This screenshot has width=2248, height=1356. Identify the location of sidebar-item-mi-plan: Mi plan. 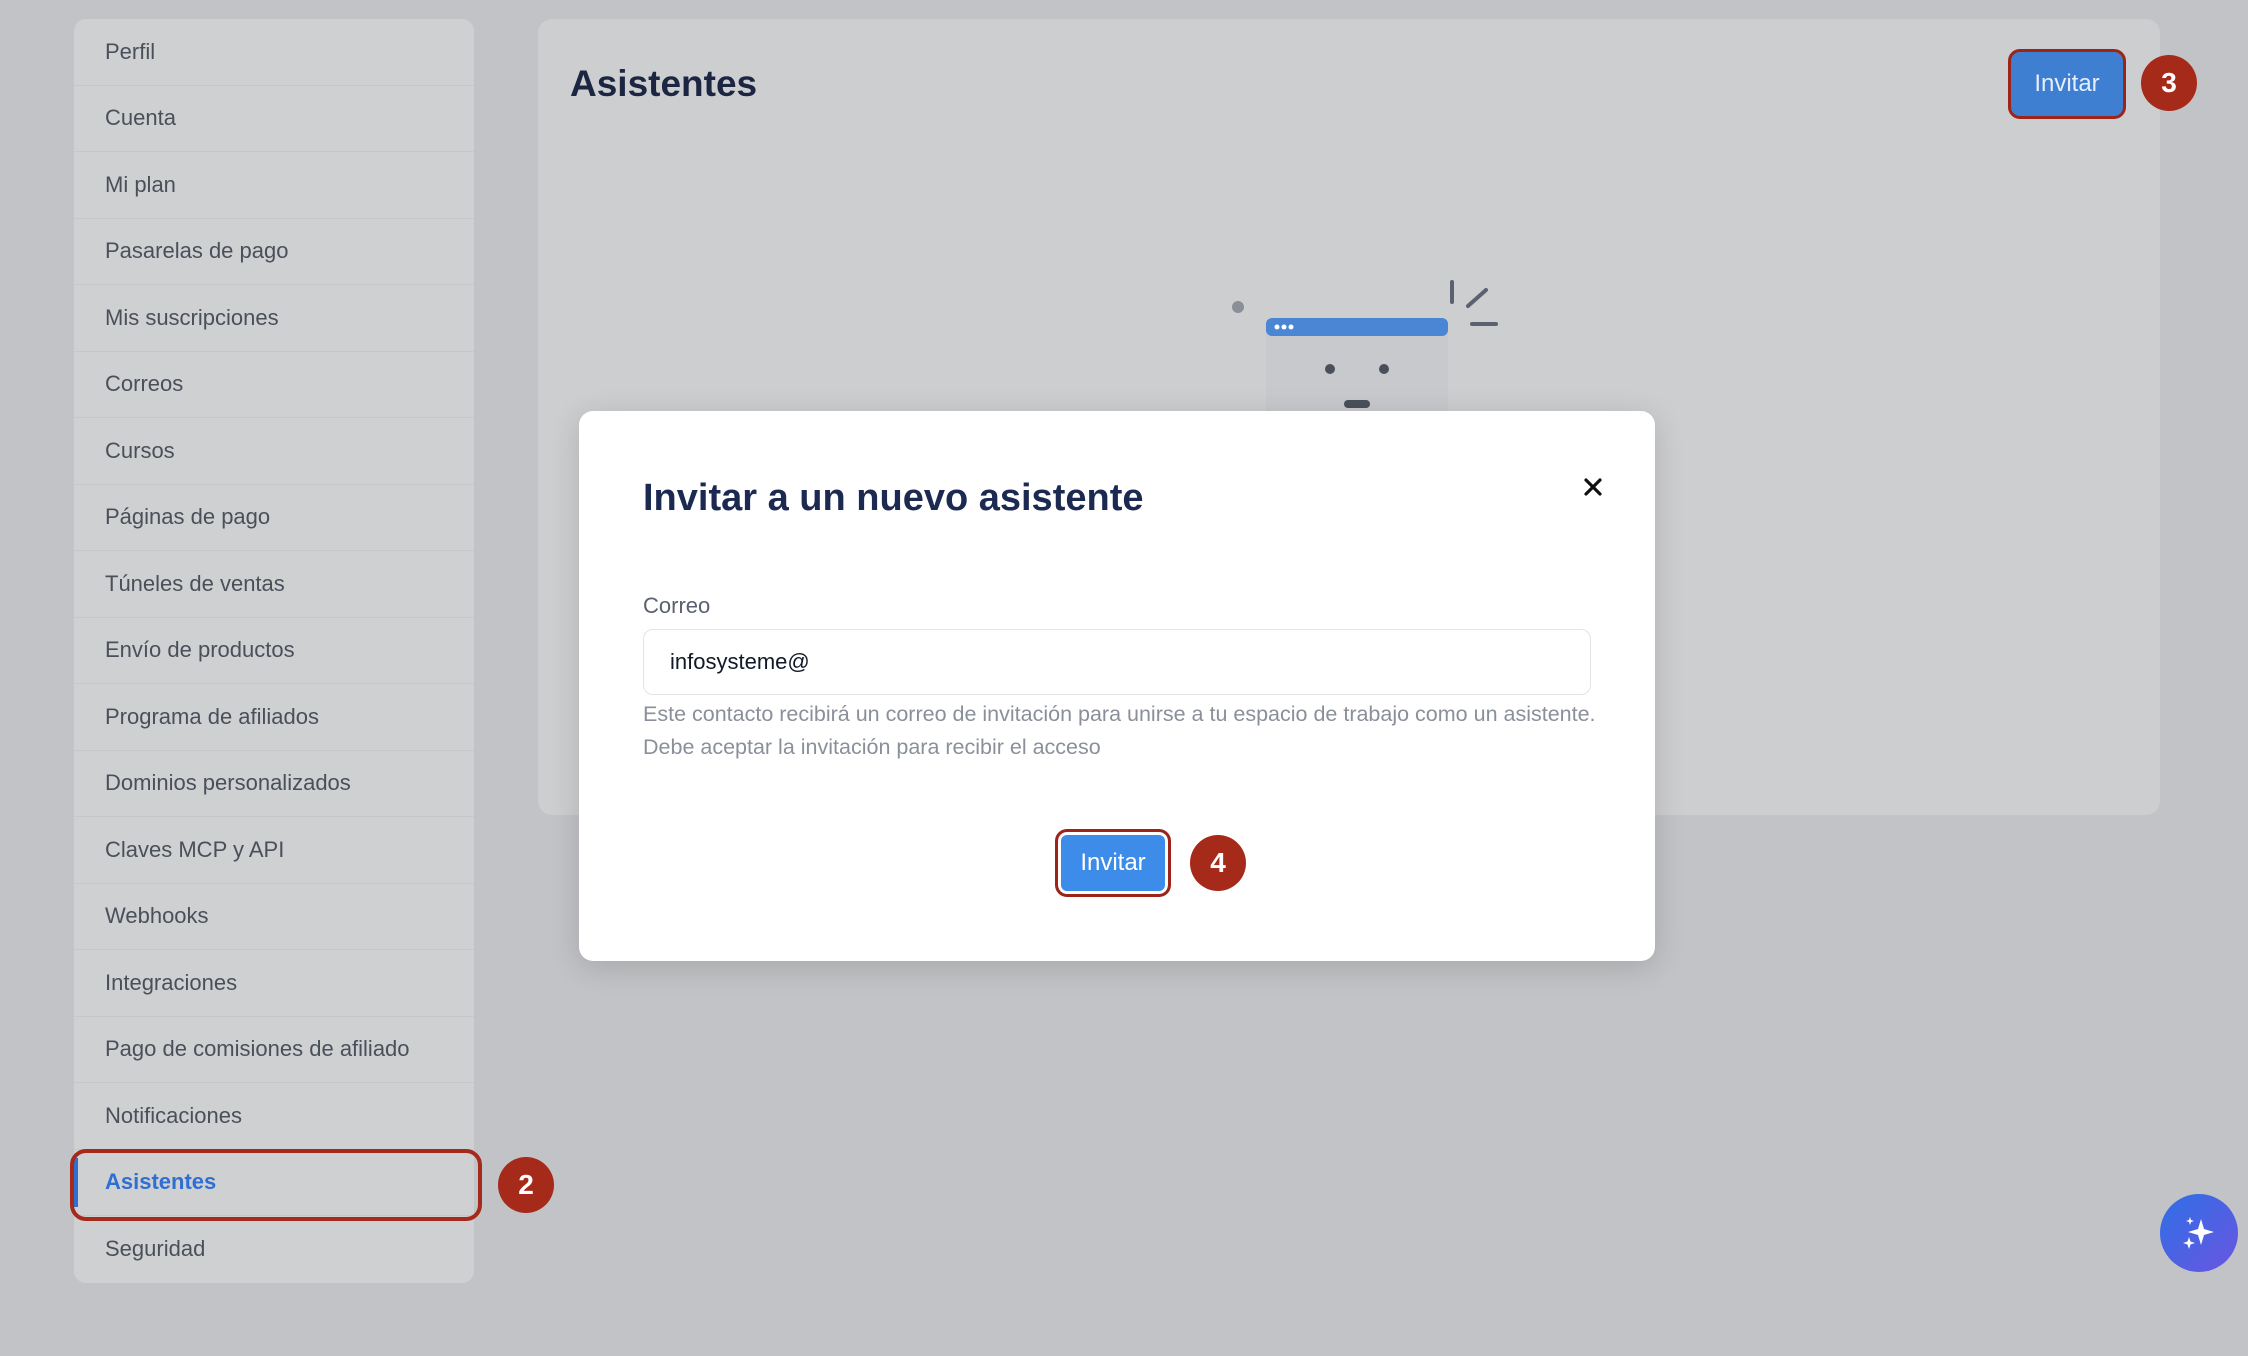
(274, 185).